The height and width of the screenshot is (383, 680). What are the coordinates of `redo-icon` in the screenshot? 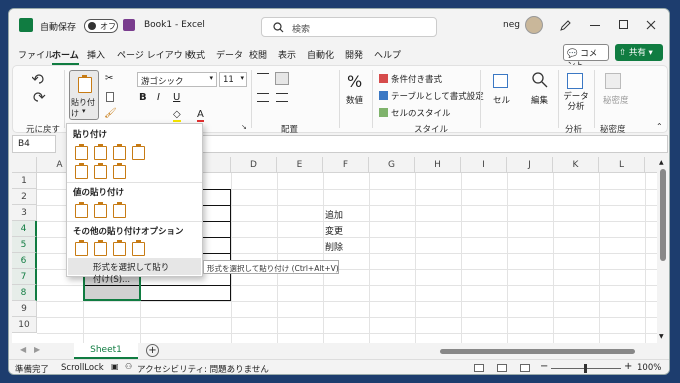 It's located at (39, 97).